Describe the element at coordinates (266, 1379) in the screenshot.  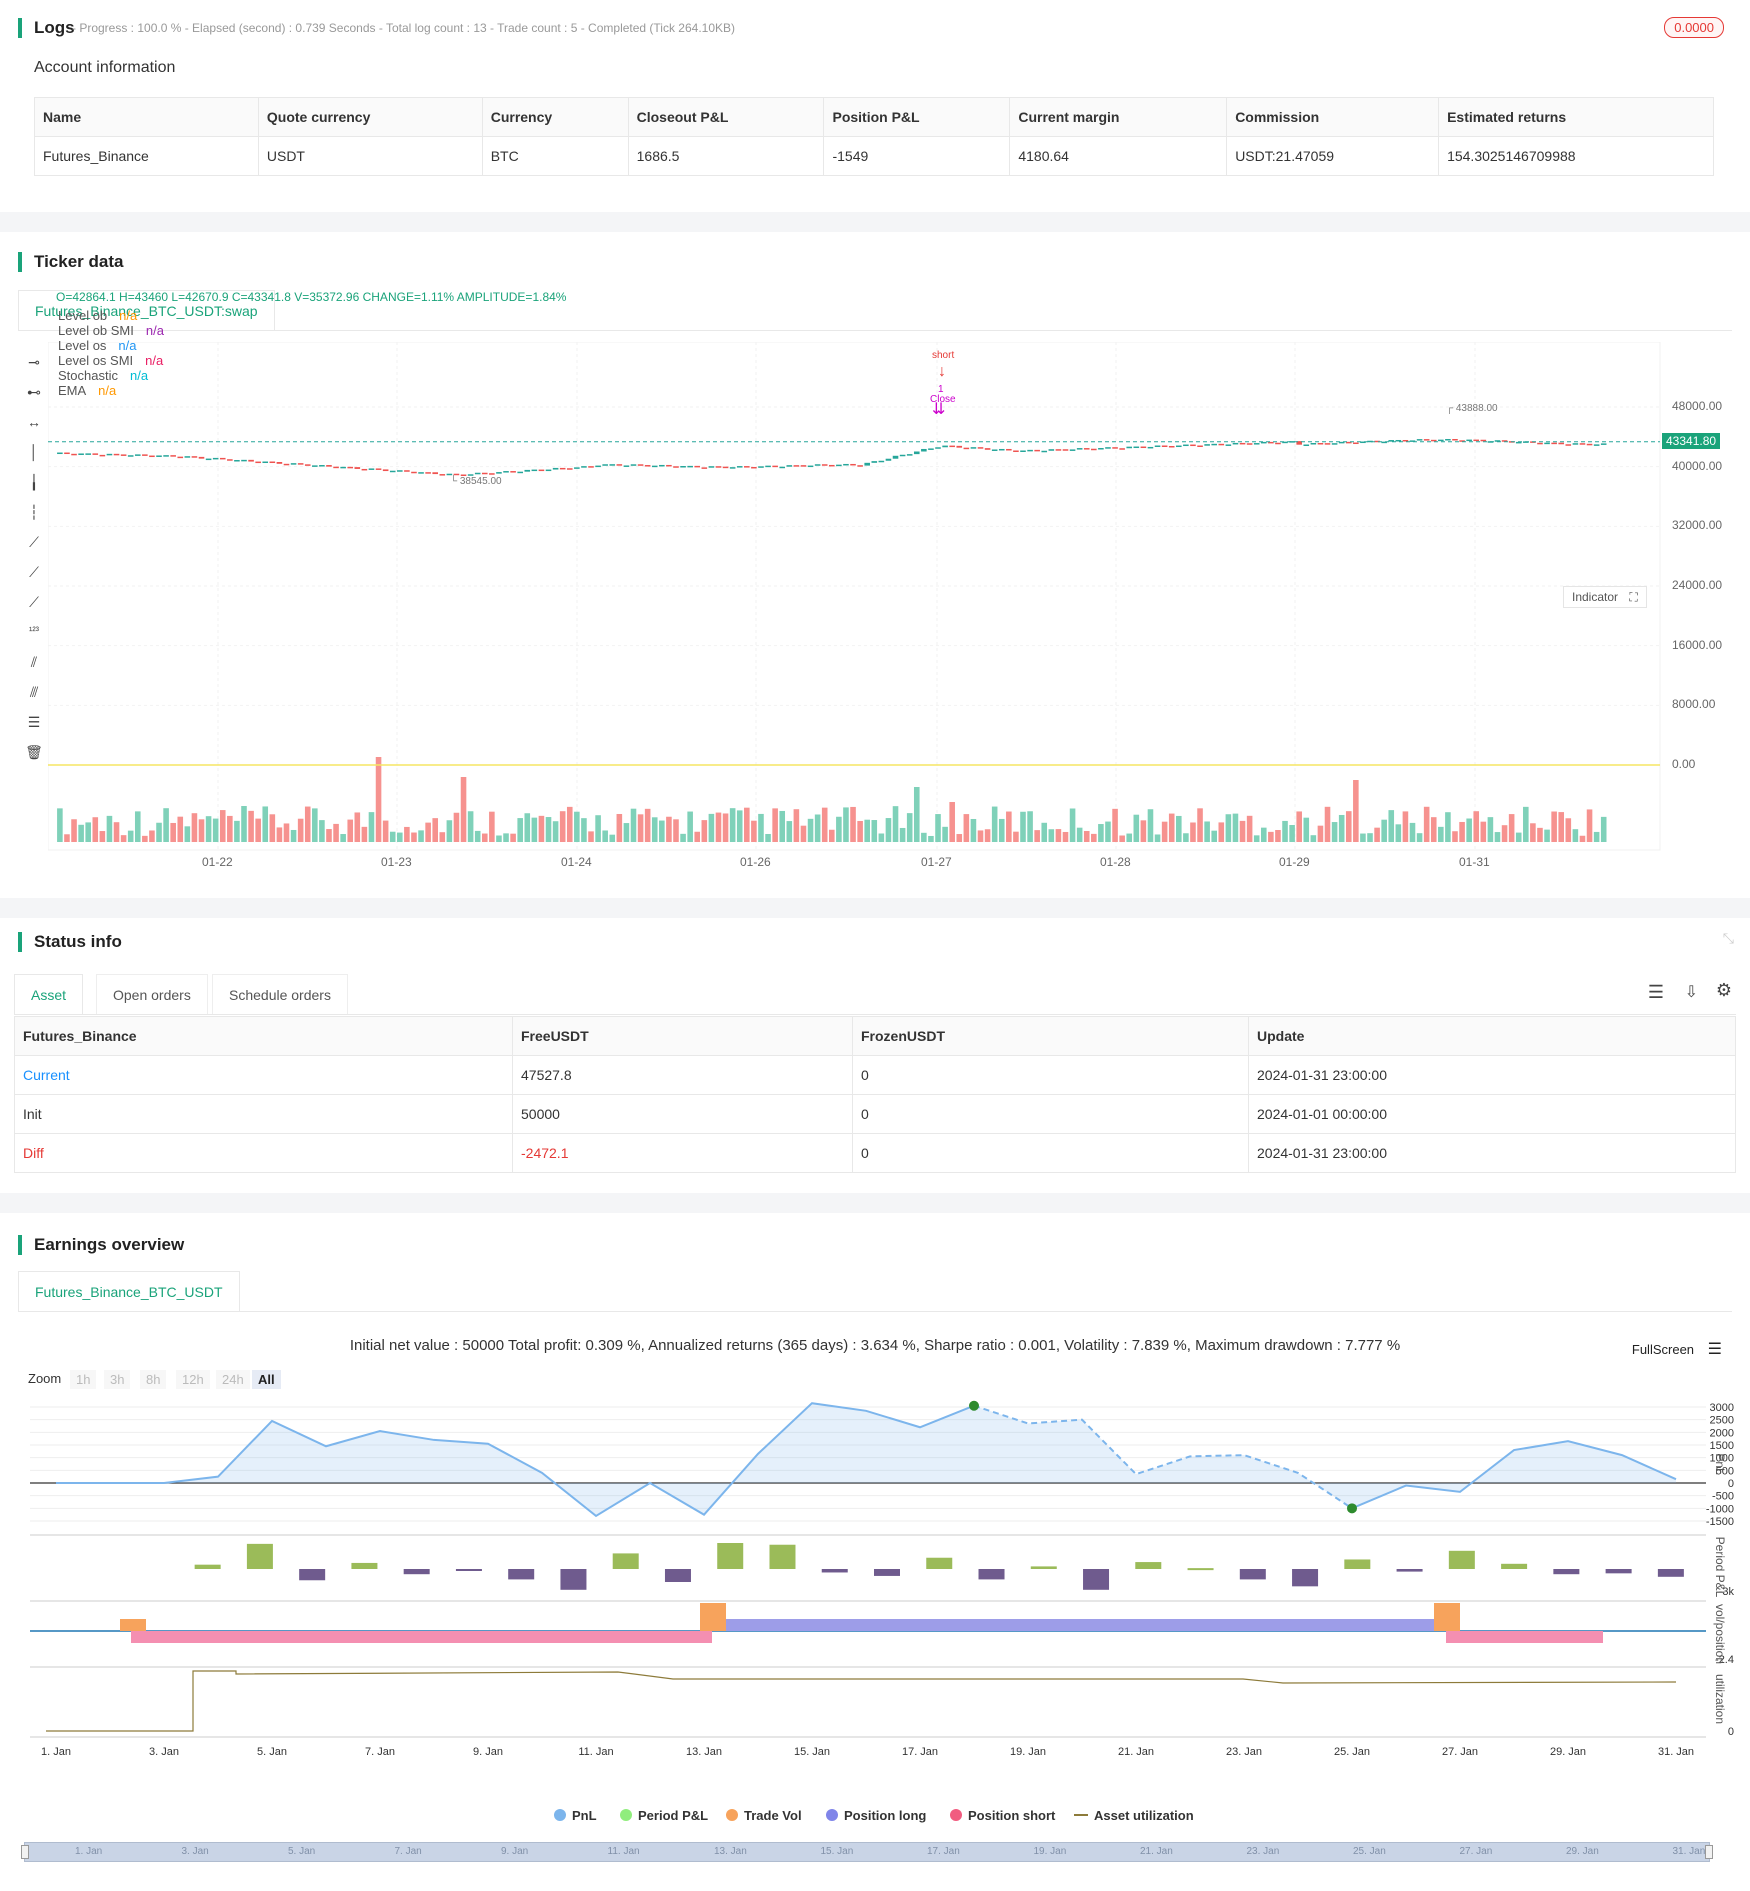
I see `zoom-option-All: All` at that location.